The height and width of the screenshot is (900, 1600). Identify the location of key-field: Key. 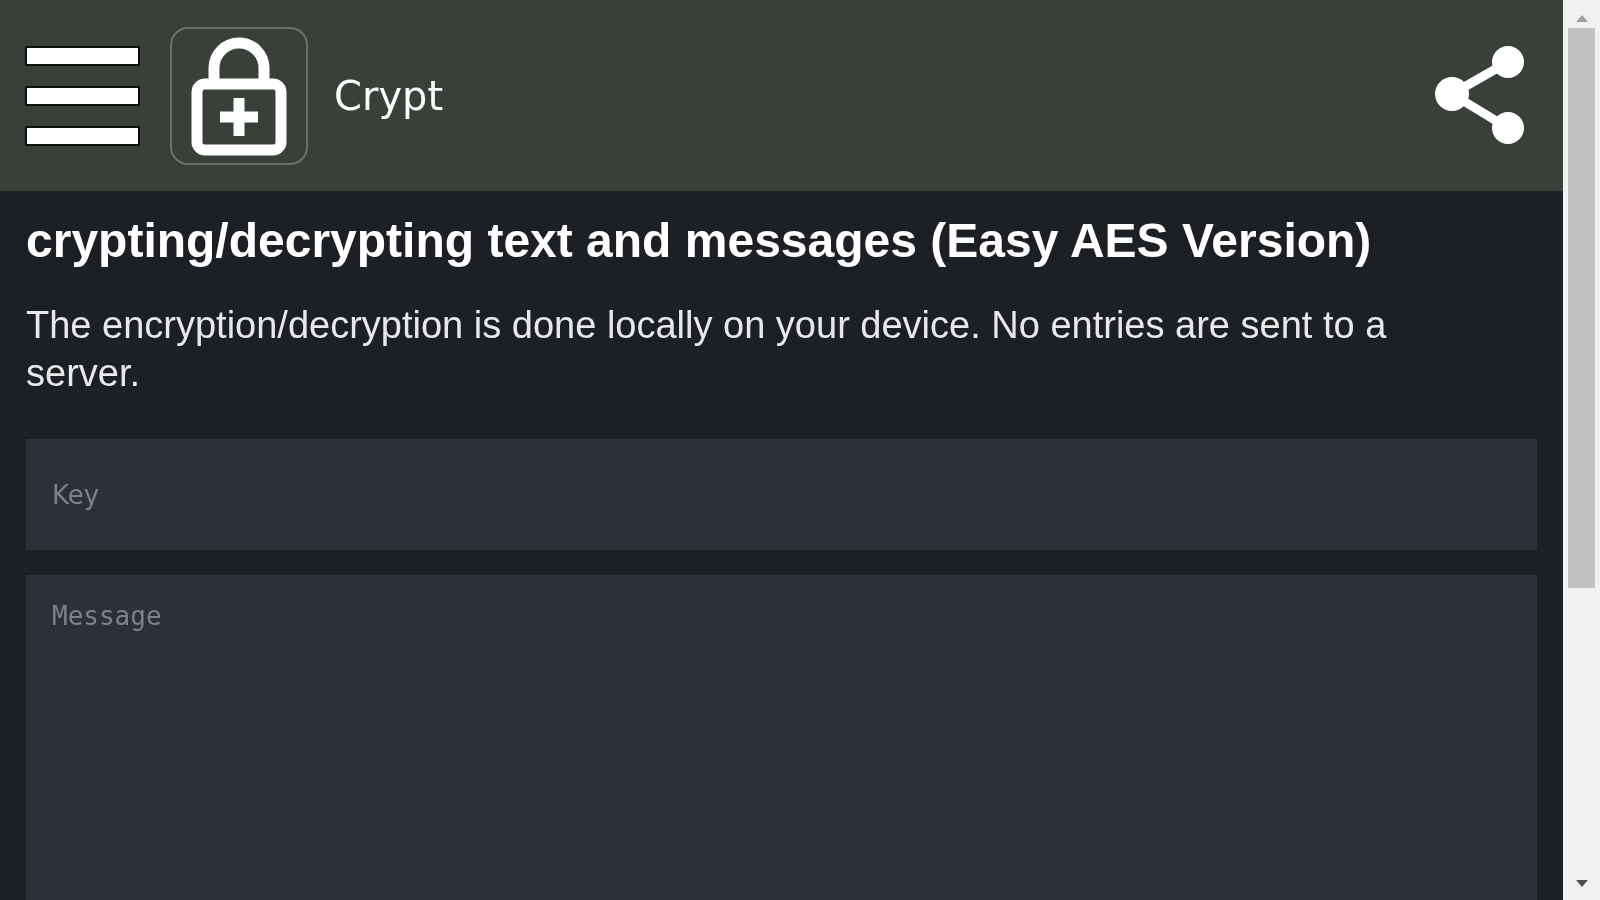
(781, 494).